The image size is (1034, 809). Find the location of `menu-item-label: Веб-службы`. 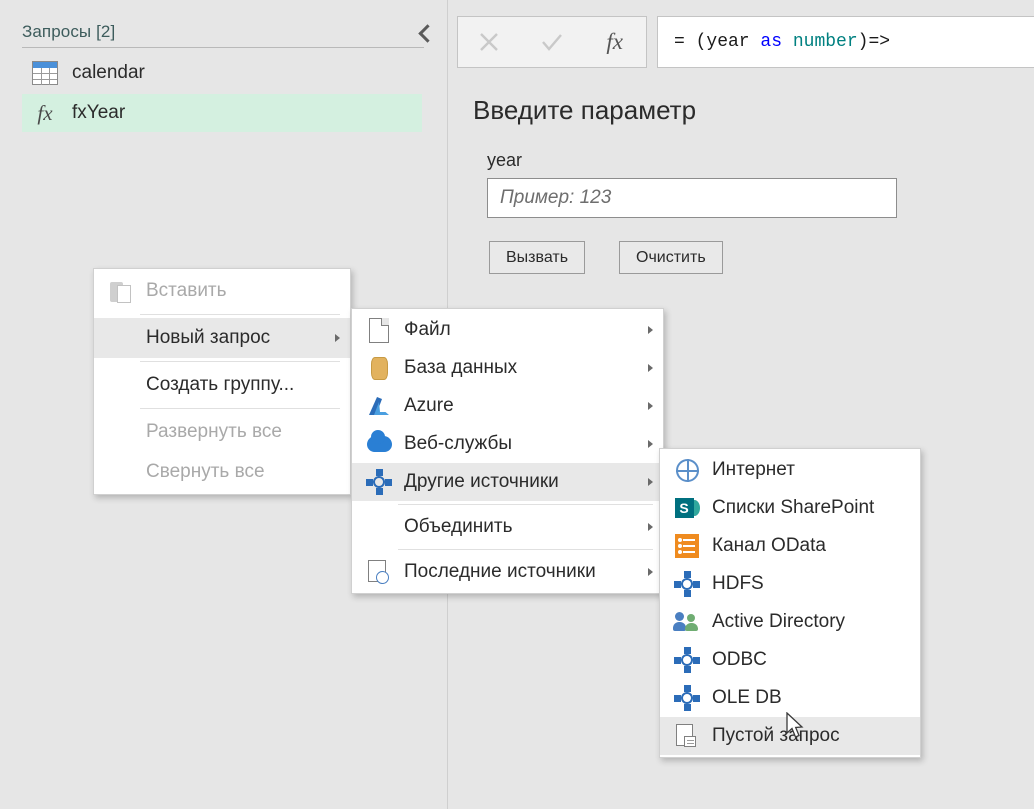

menu-item-label: Веб-службы is located at coordinates (458, 443).